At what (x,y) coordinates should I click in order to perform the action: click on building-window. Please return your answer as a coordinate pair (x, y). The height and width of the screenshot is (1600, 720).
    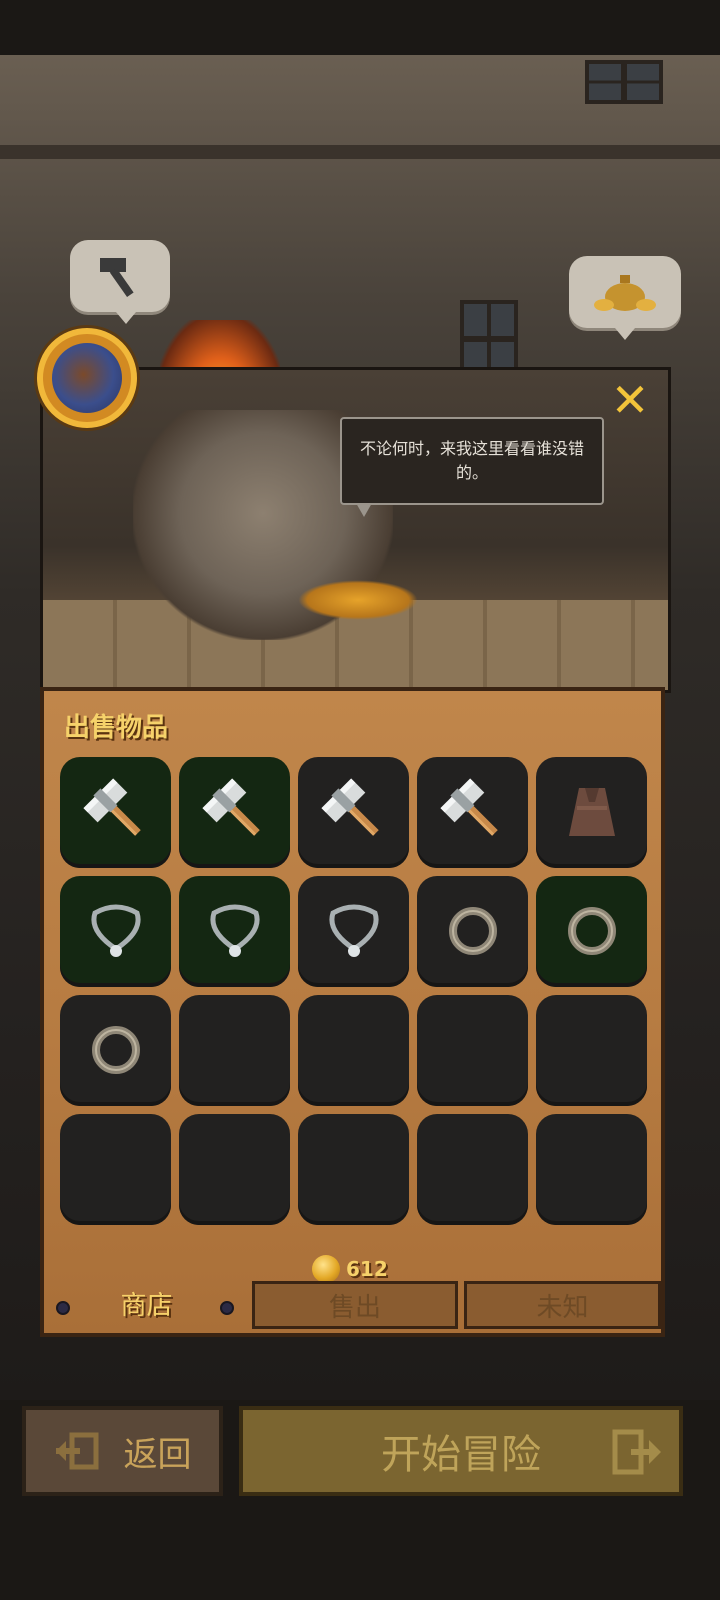
    Looking at the image, I should click on (624, 82).